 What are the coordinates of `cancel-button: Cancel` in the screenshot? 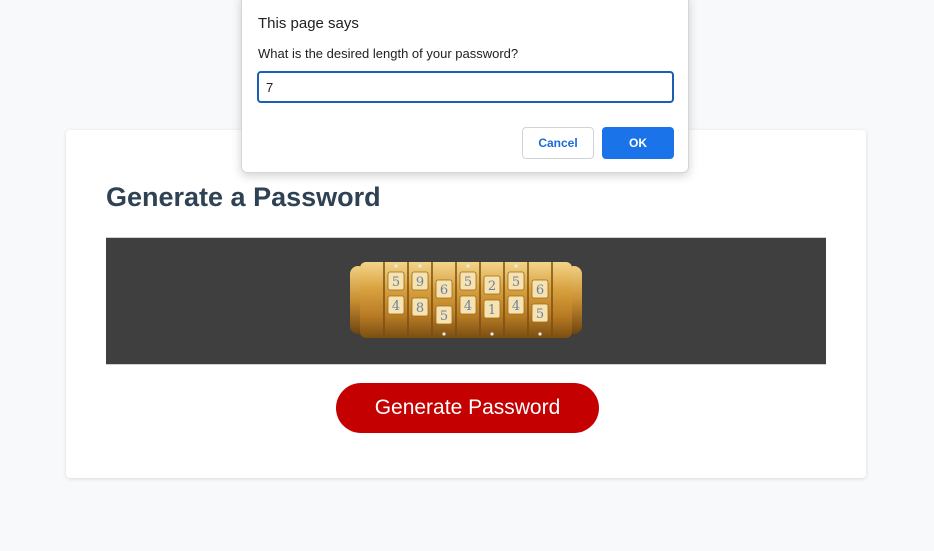 It's located at (558, 143).